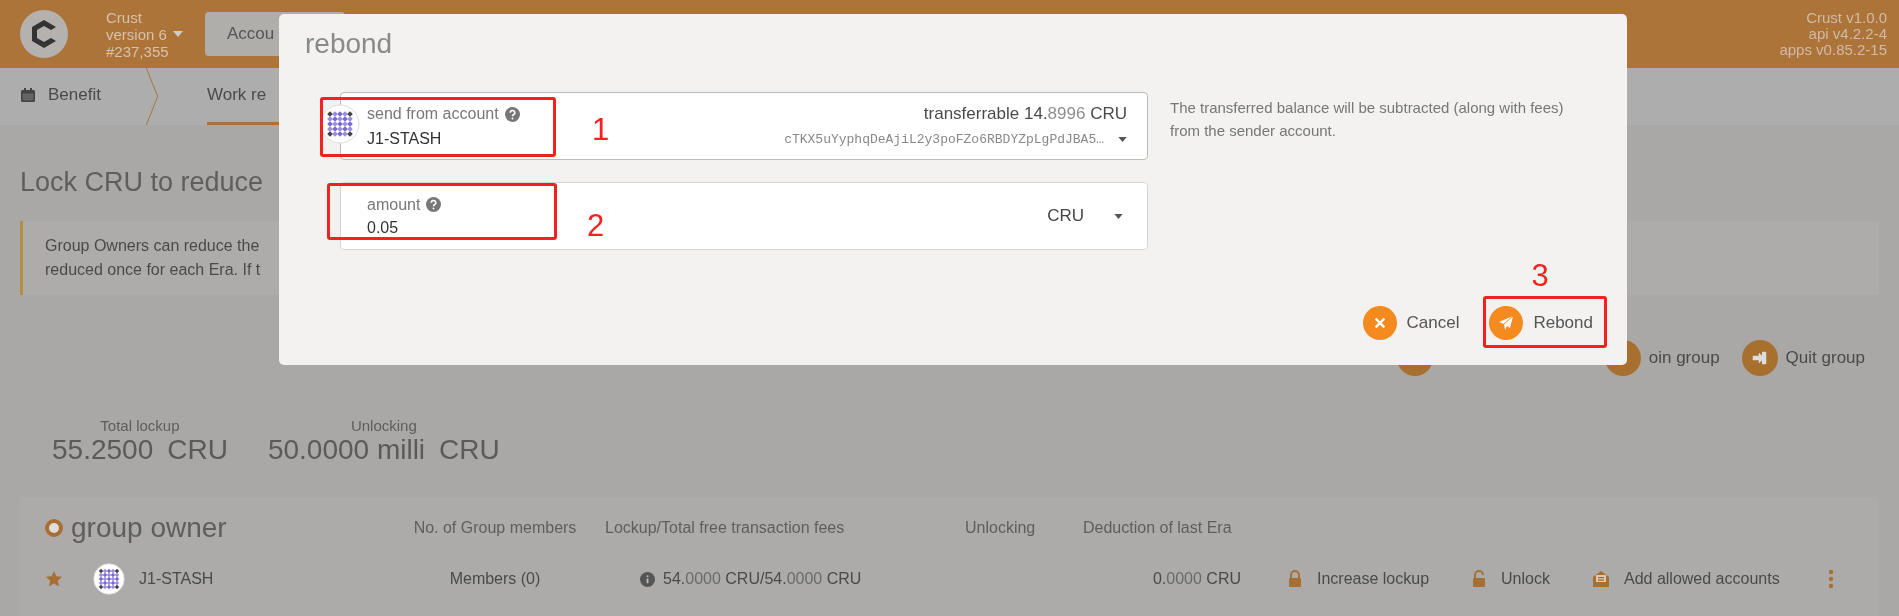  What do you see at coordinates (54, 528) in the screenshot?
I see `status-dot-icon` at bounding box center [54, 528].